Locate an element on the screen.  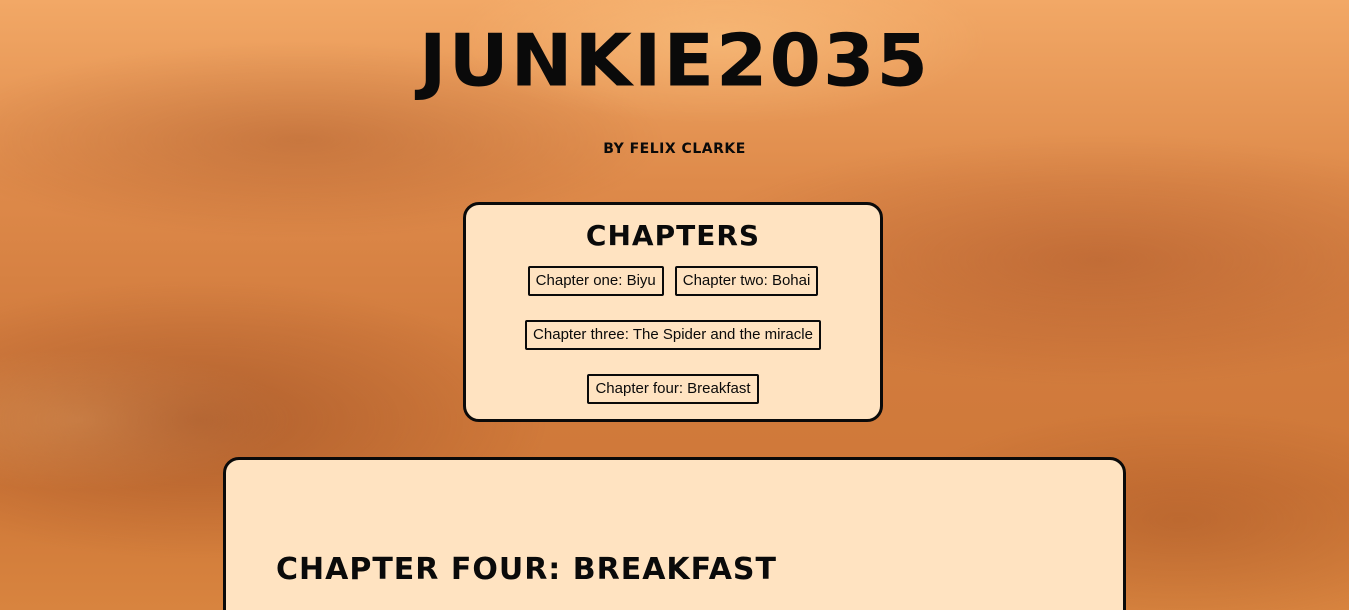
chapter-link-one: Chapter one: Biyu is located at coordinates (595, 281).